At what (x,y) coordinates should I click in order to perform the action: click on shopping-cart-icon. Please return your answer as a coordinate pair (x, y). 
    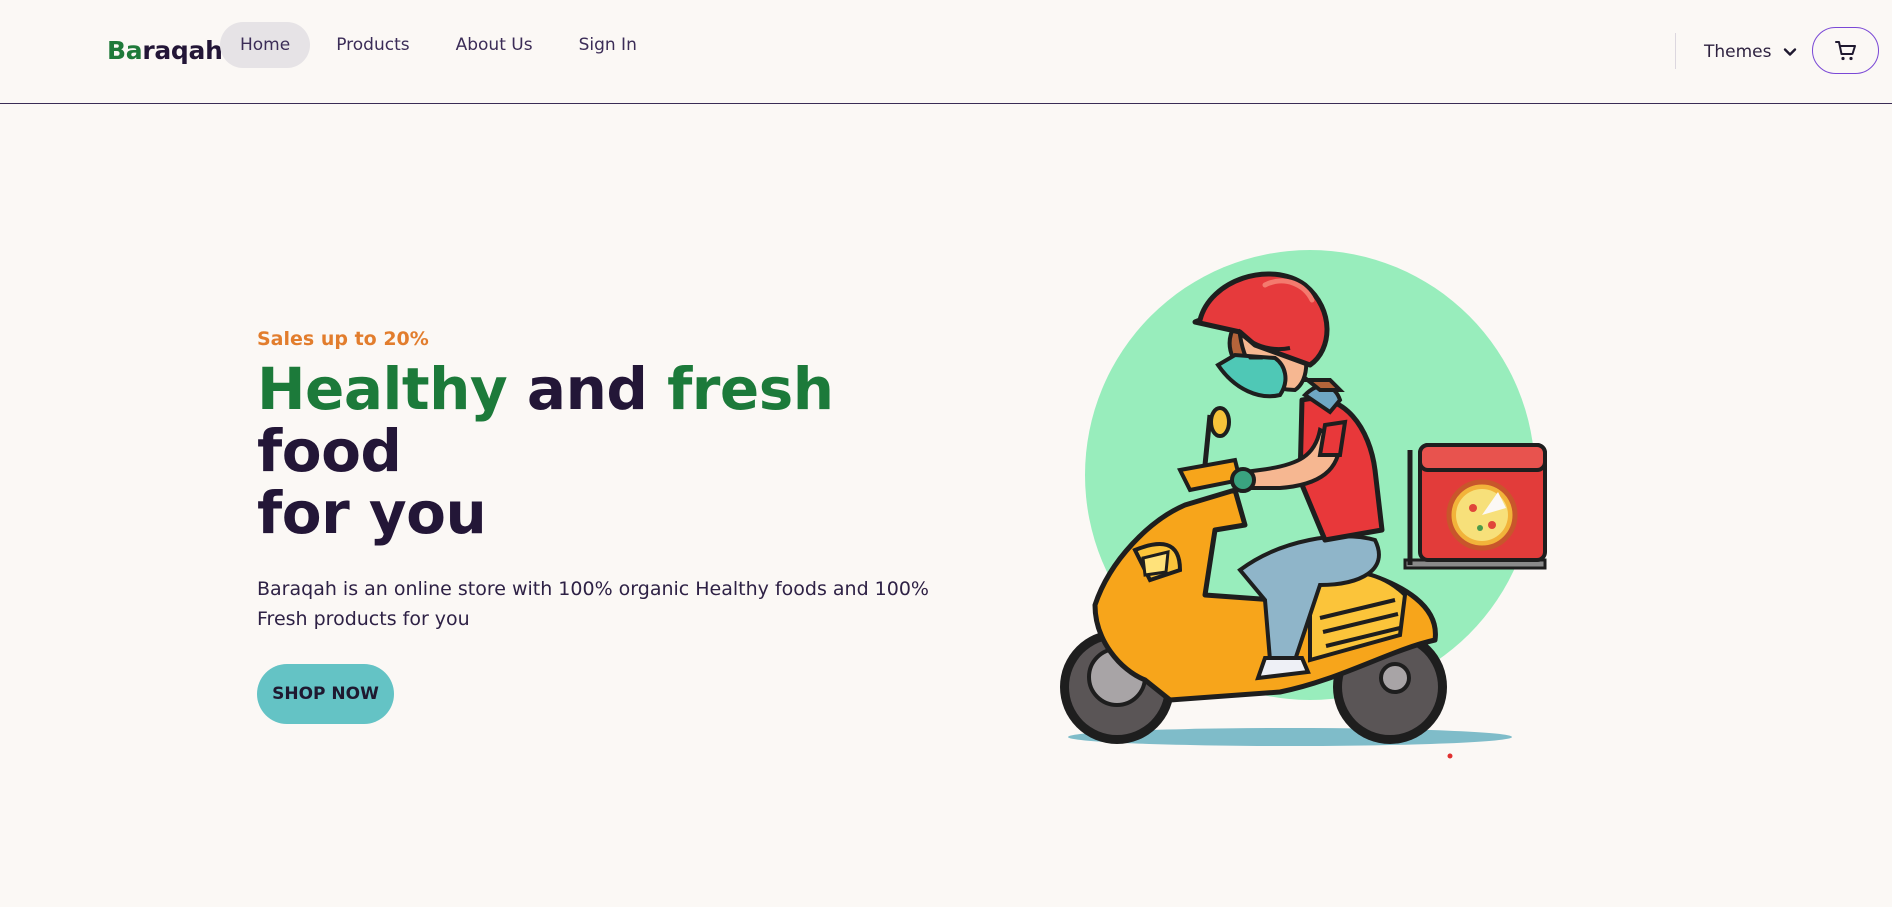
    Looking at the image, I should click on (1845, 50).